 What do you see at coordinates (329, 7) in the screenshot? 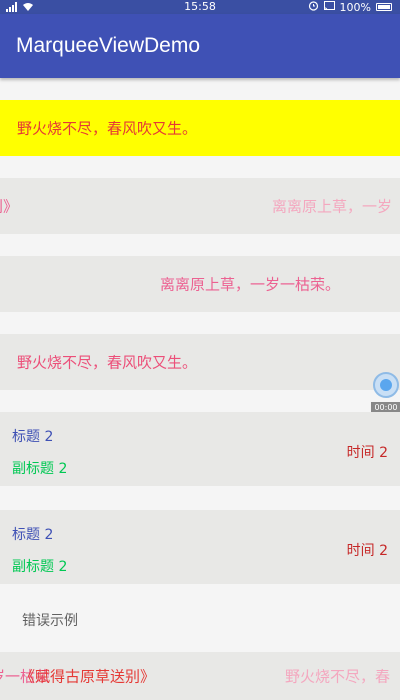
I see `cast-icon` at bounding box center [329, 7].